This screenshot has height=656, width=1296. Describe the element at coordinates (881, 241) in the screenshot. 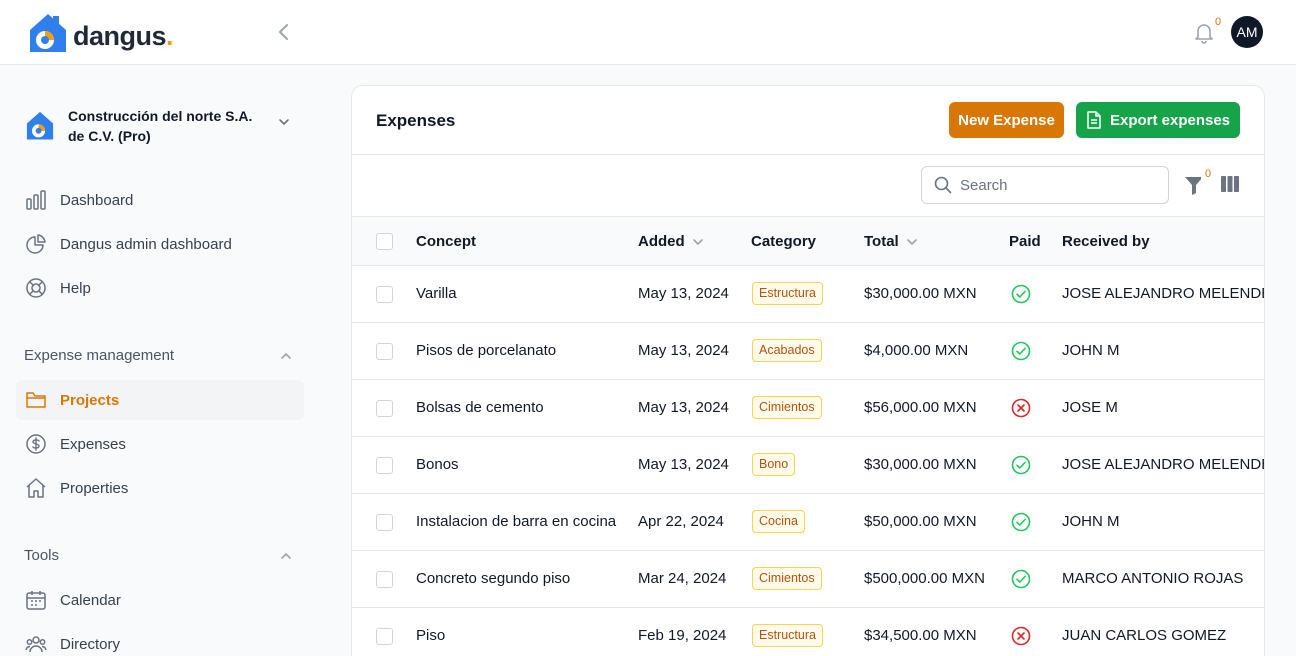

I see `column-header-label: Total` at that location.